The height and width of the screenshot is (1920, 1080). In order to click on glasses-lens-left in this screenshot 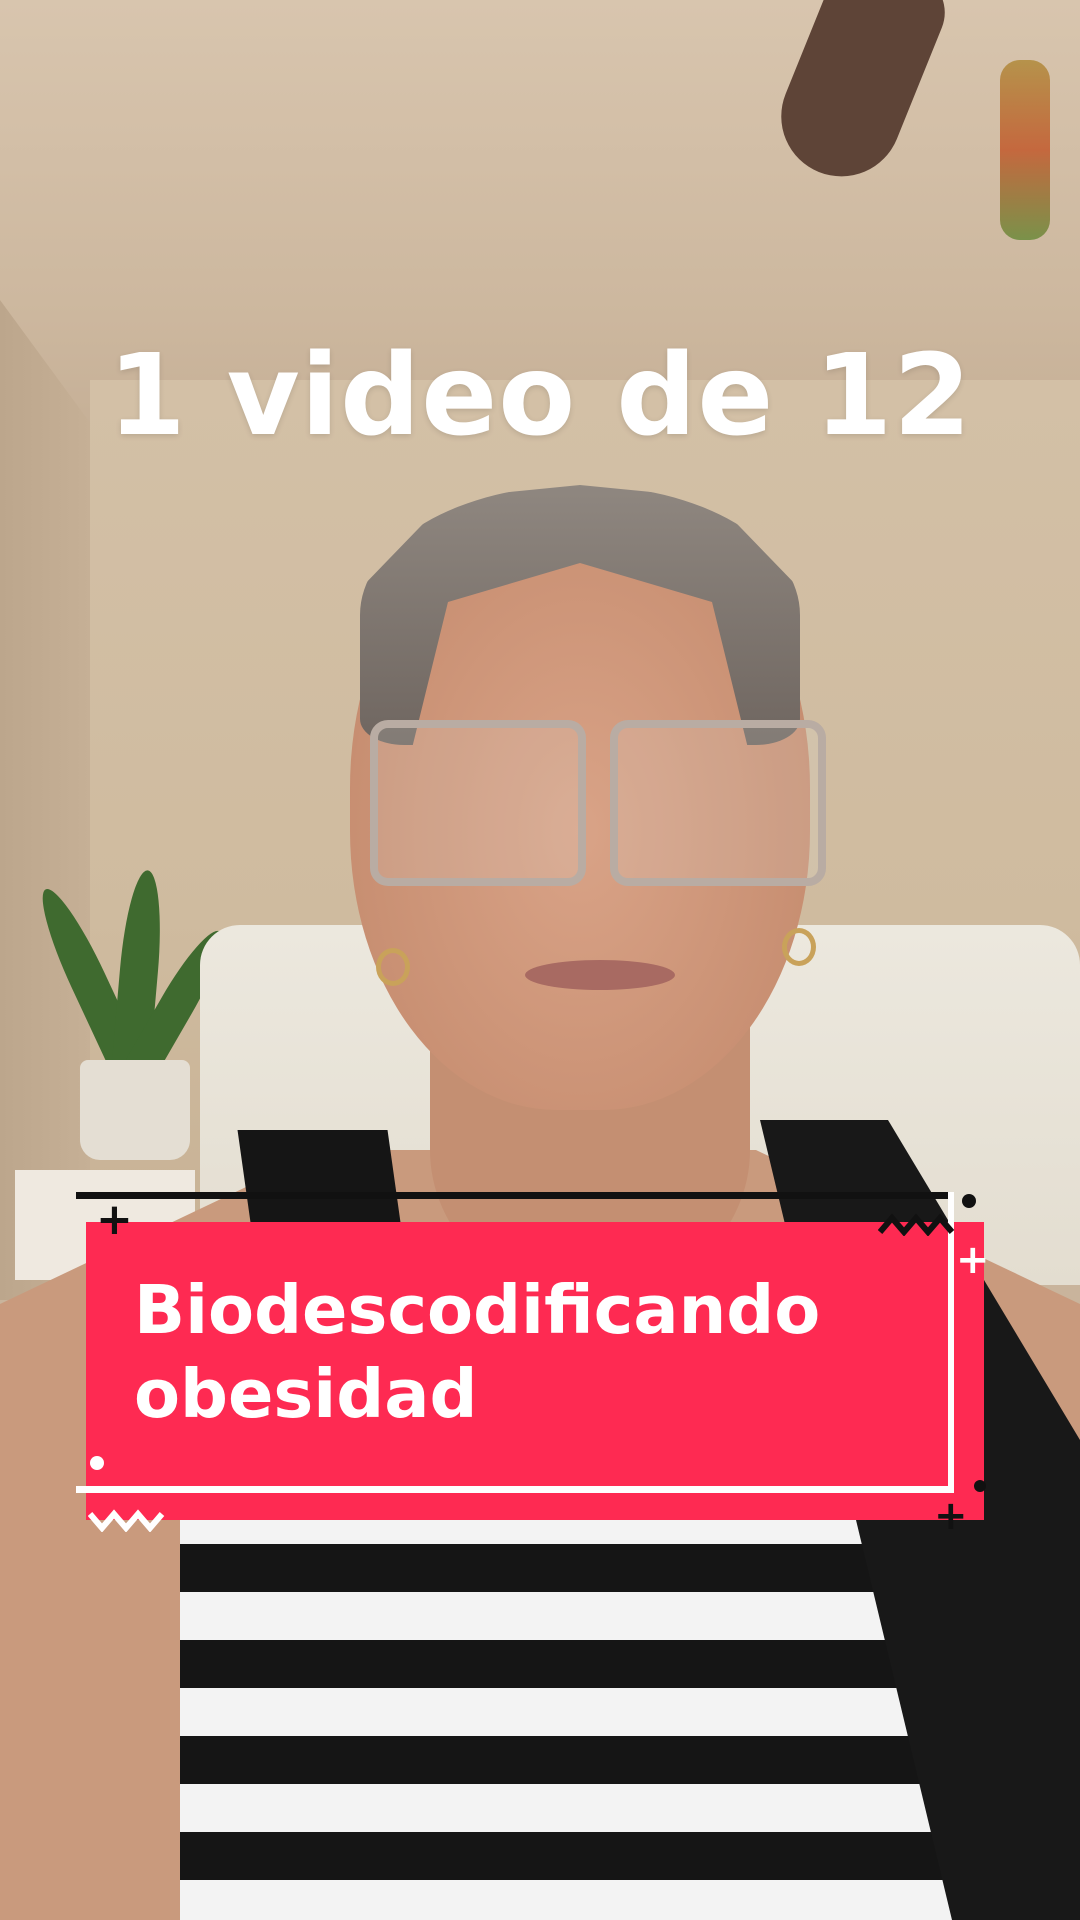, I will do `click(478, 803)`.